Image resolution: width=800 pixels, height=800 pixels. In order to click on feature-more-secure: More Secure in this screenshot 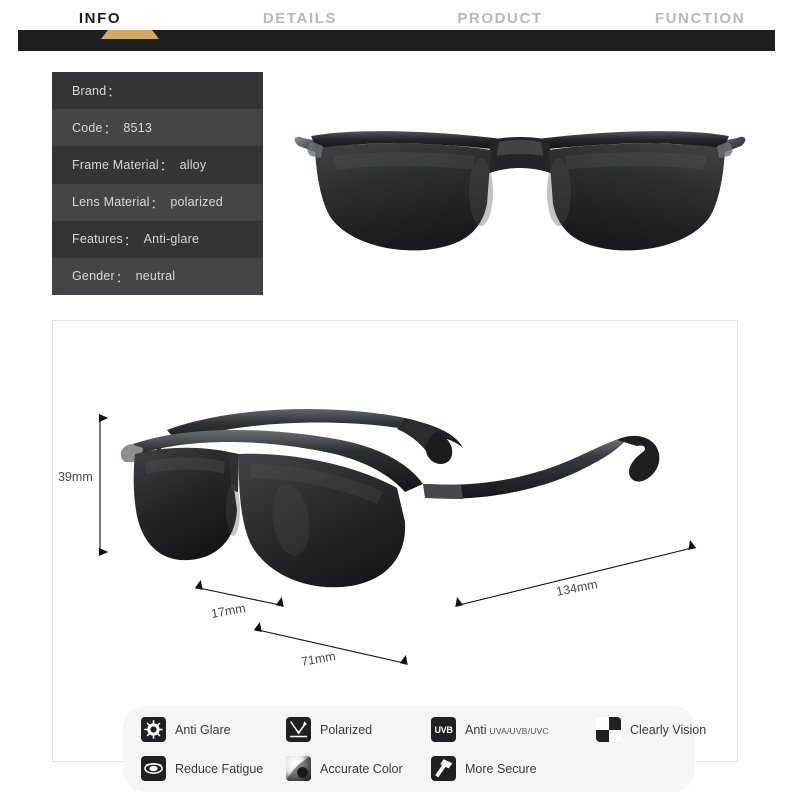, I will do `click(513, 768)`.